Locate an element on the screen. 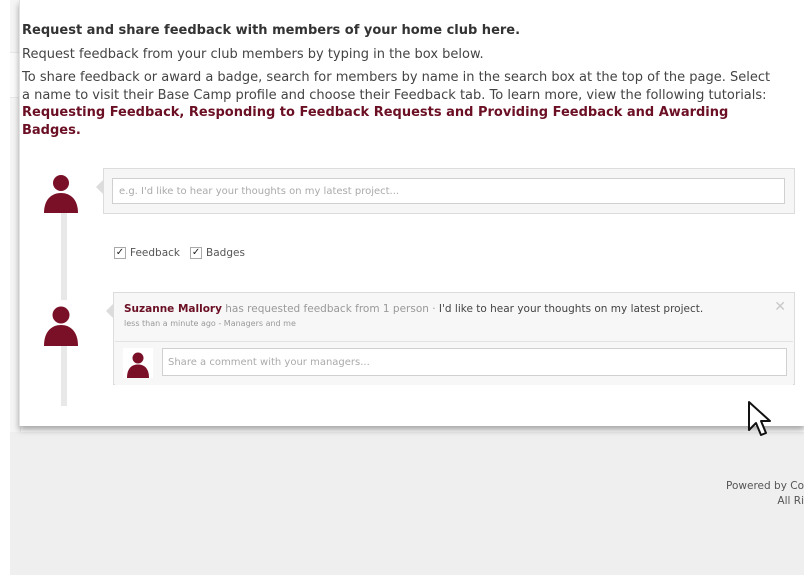 This screenshot has height=575, width=804. close-icon: ✕ is located at coordinates (780, 307).